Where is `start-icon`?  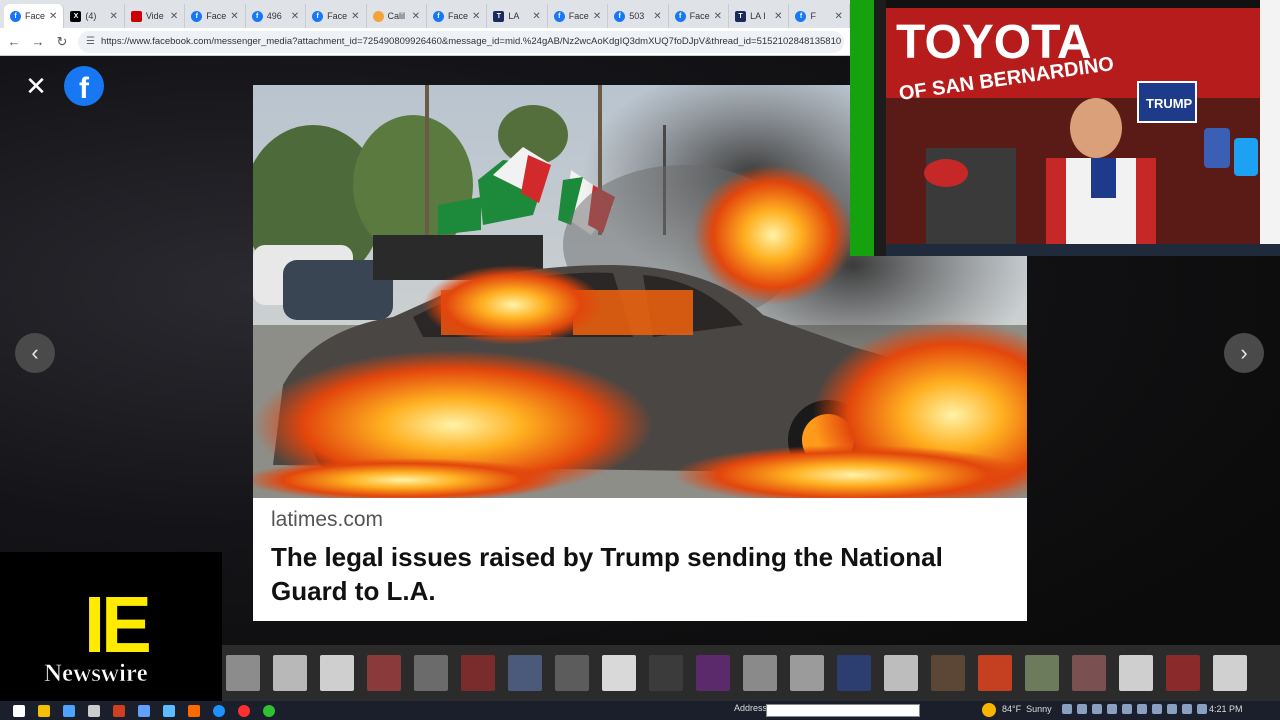 start-icon is located at coordinates (19, 710).